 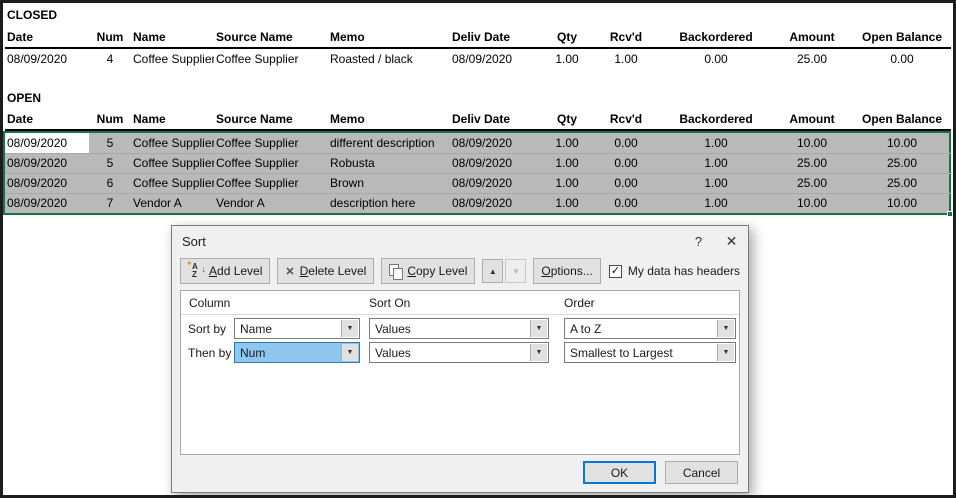 What do you see at coordinates (389, 58) in the screenshot?
I see `cell: Roasted / black` at bounding box center [389, 58].